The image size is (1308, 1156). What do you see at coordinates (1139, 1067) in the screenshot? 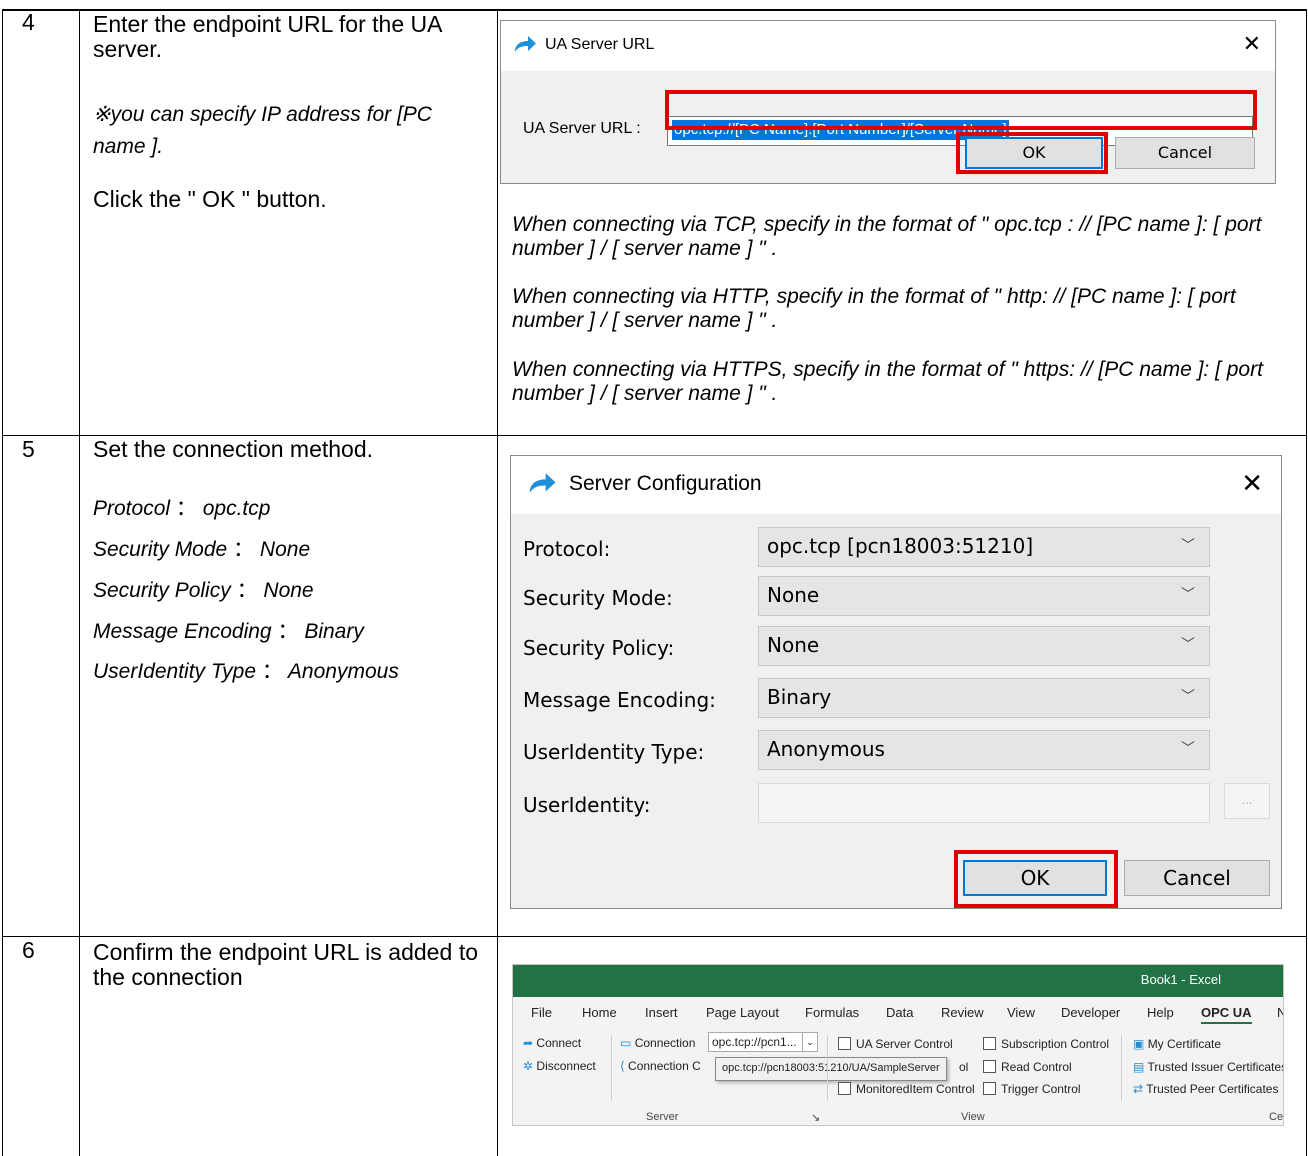
I see `certificate-icon: ▤` at bounding box center [1139, 1067].